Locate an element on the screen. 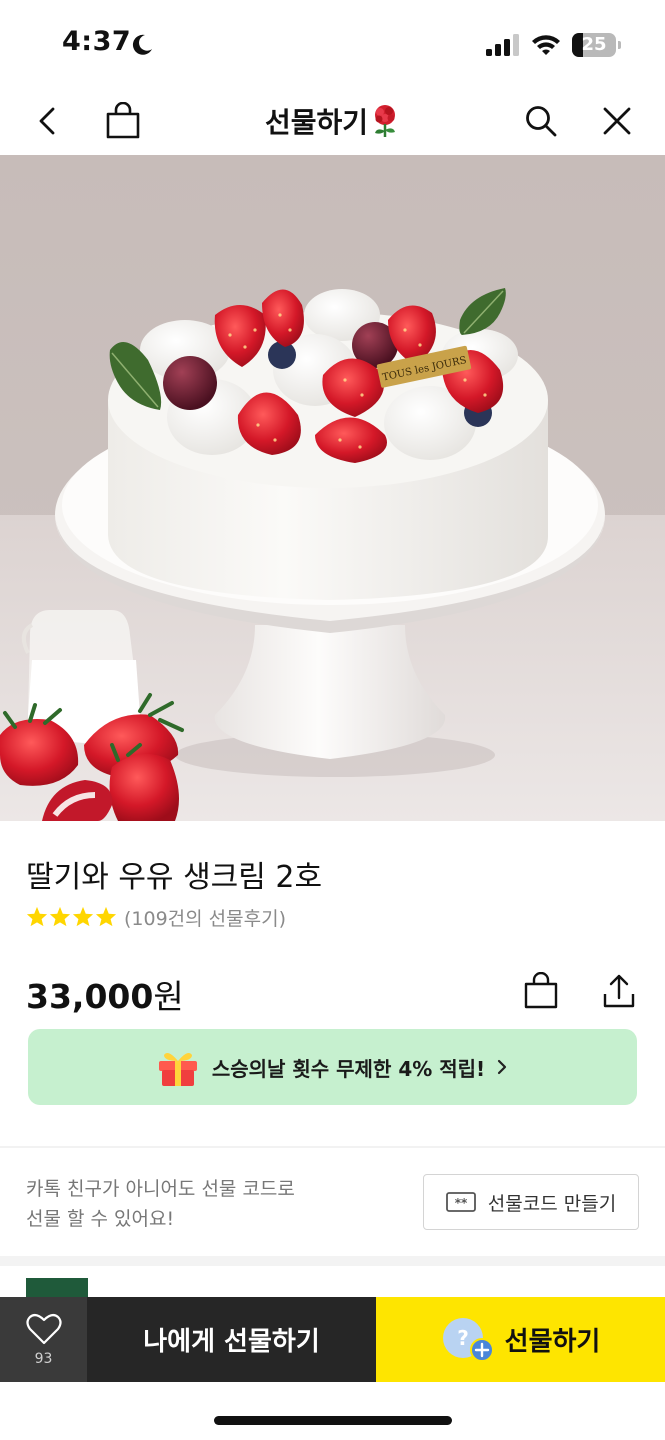 The height and width of the screenshot is (1440, 665). close-icon is located at coordinates (617, 121).